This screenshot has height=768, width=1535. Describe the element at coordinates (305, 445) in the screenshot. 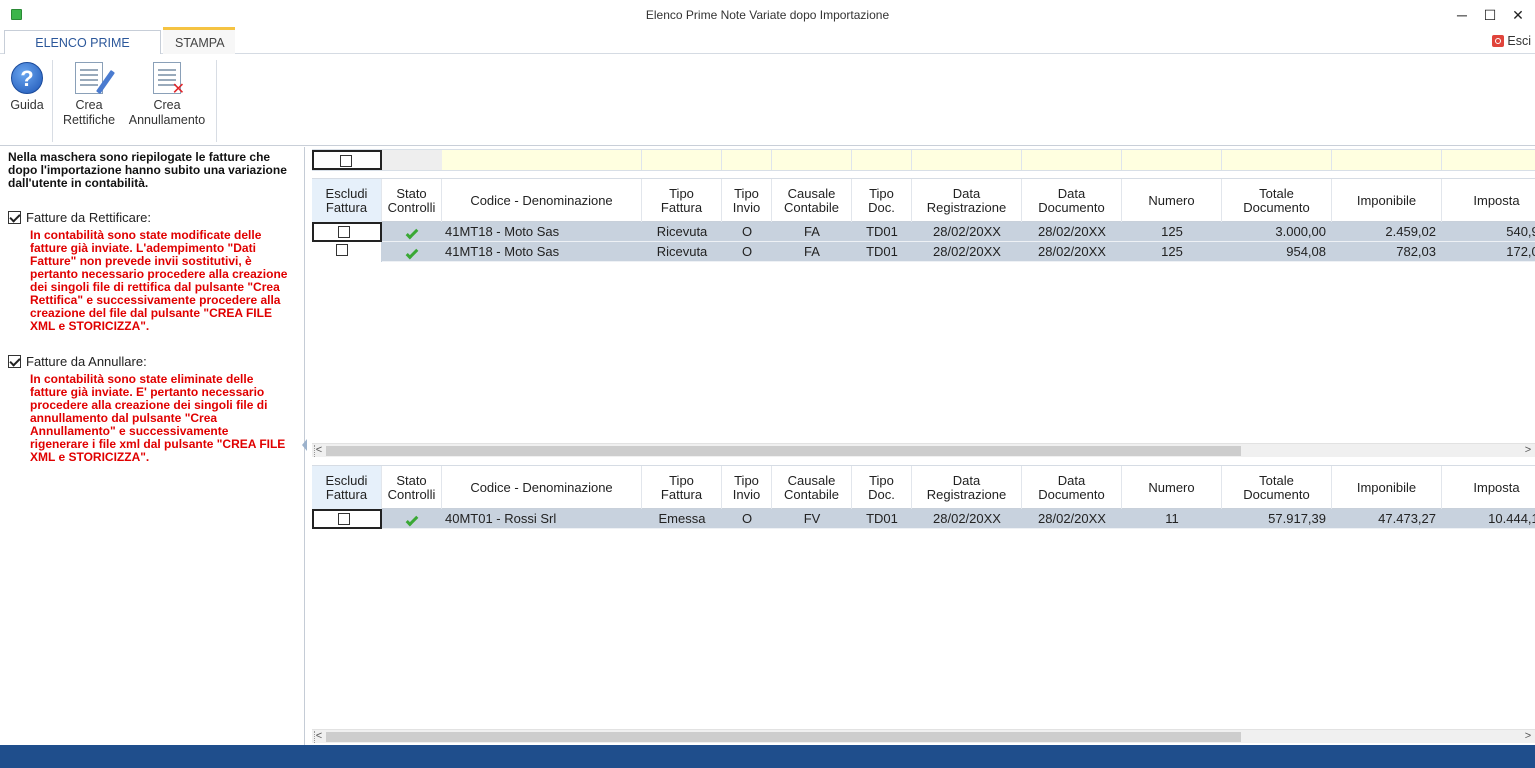

I see `panel-splitter-handle` at that location.